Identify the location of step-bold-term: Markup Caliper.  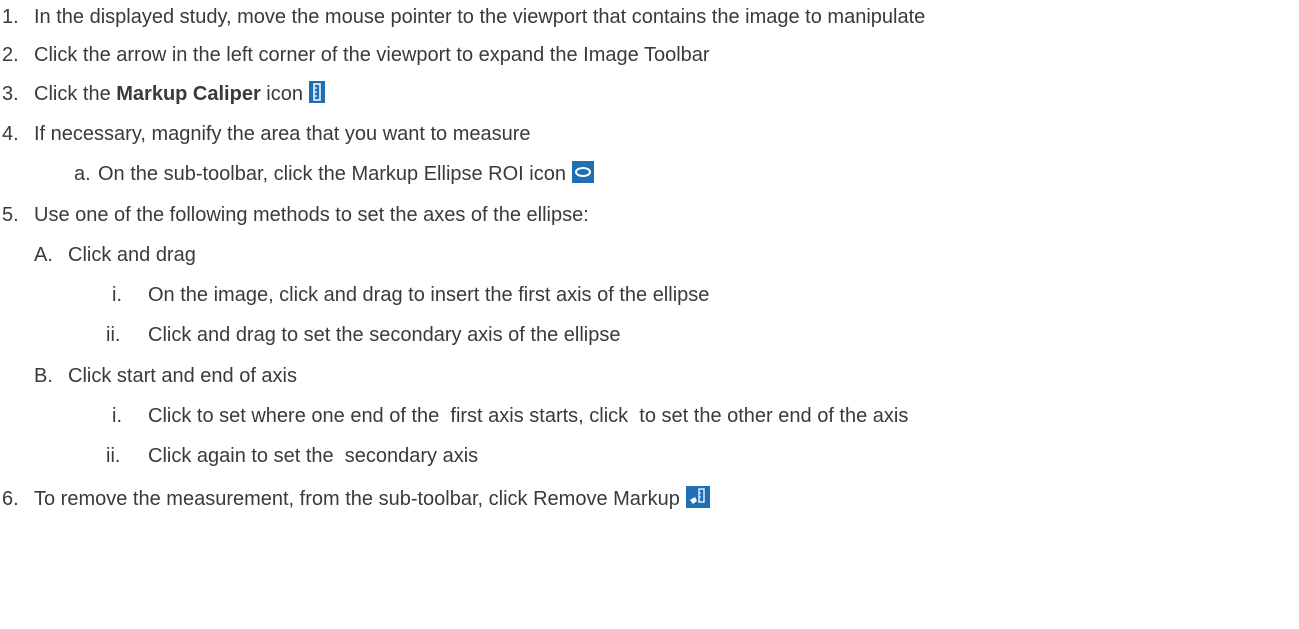
(188, 94).